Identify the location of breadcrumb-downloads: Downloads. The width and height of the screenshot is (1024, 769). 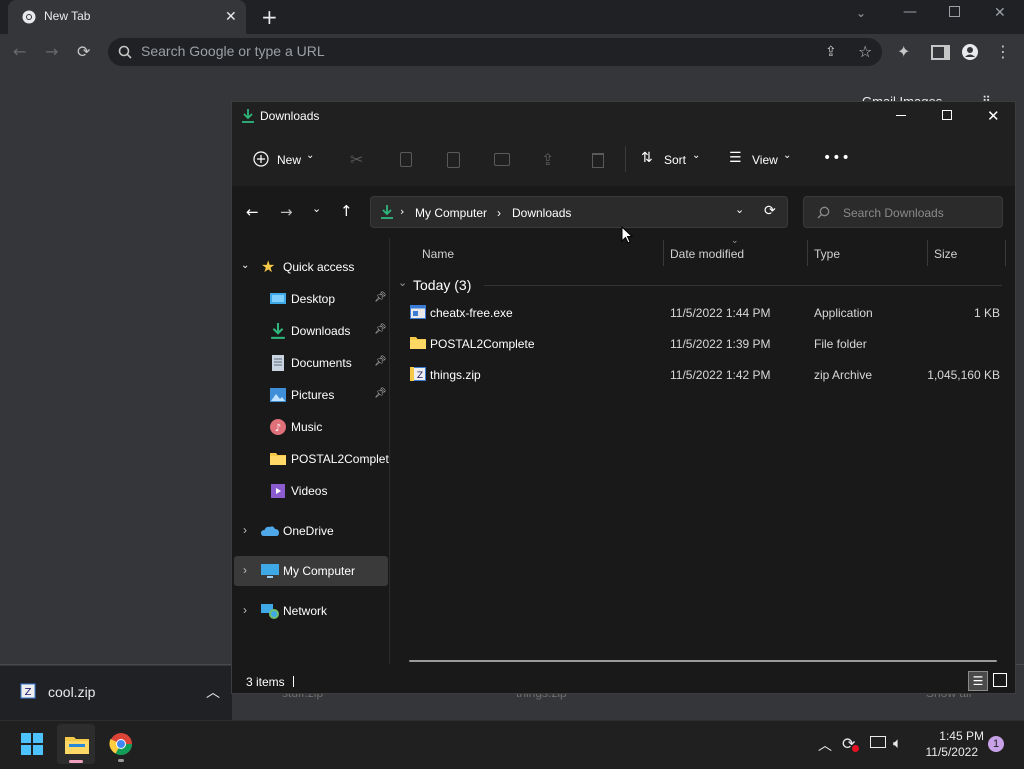
(541, 213).